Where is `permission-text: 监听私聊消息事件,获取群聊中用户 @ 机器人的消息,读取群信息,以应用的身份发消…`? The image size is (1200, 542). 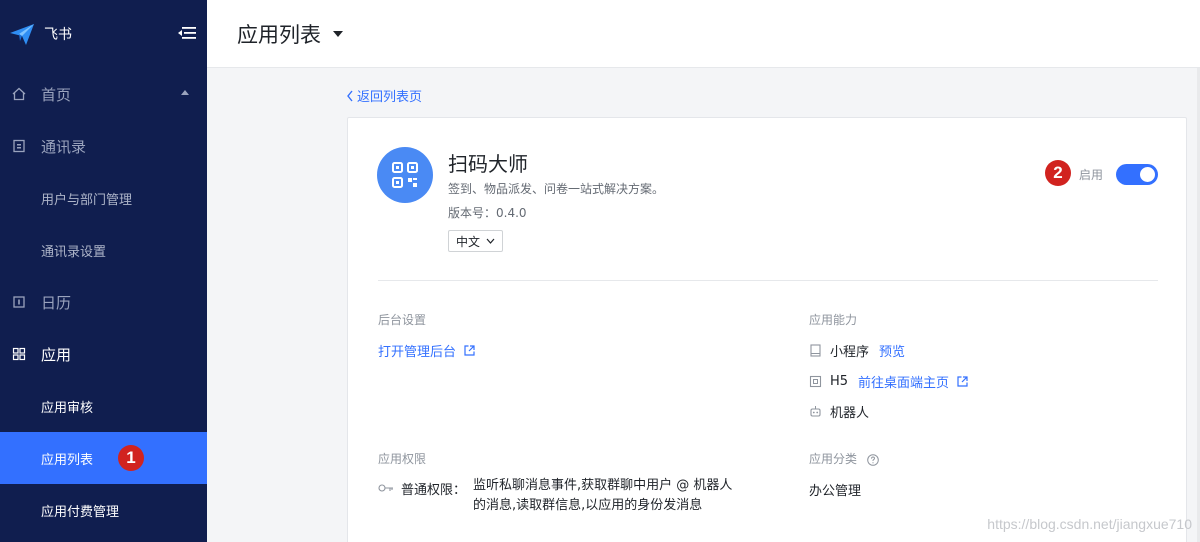 permission-text: 监听私聊消息事件,获取群聊中用户 @ 机器人的消息,读取群信息,以应用的身份发消… is located at coordinates (603, 495).